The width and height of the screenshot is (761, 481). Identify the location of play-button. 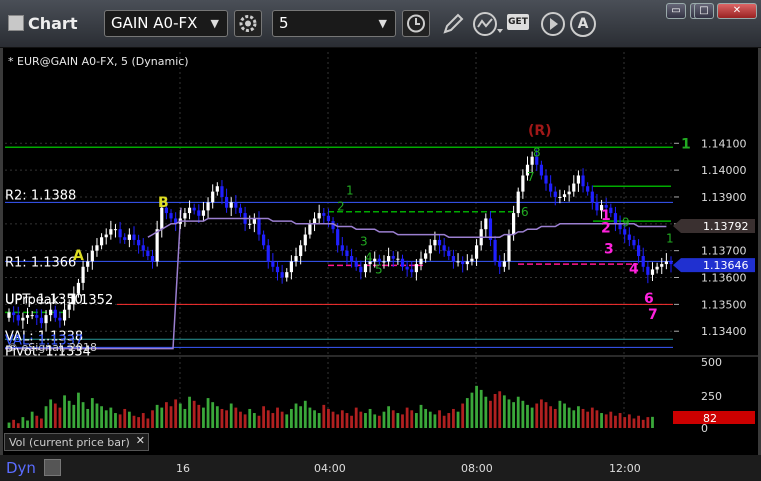
(553, 26).